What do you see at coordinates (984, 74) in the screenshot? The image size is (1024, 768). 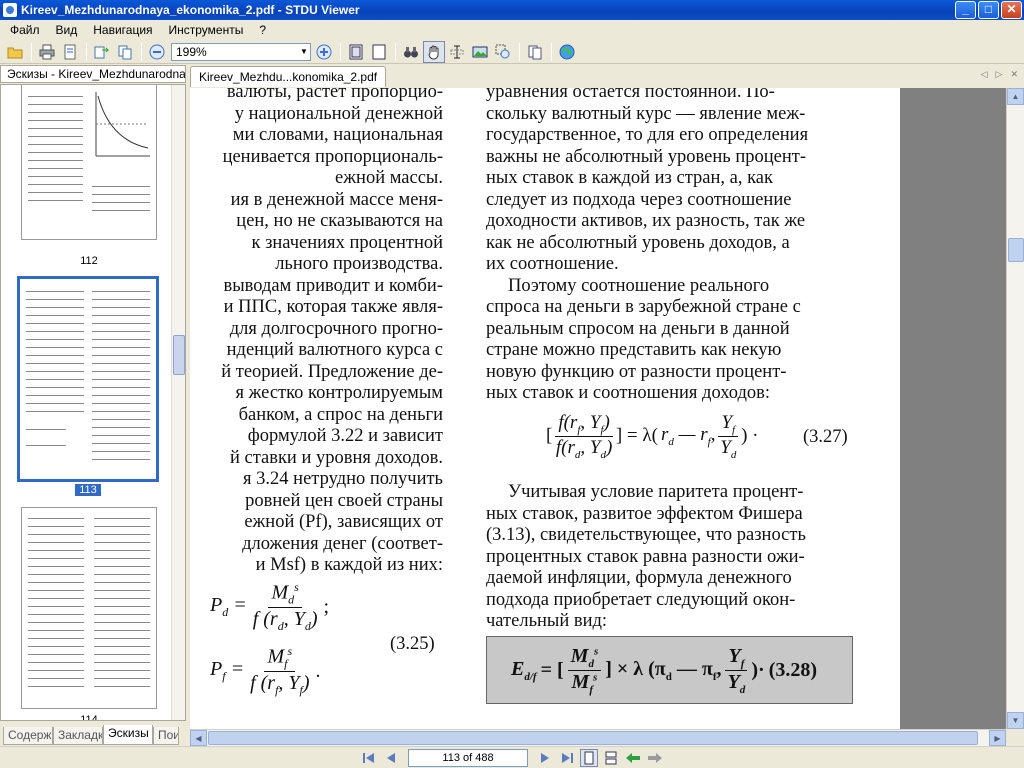 I see `tab-prev-icon: ◁` at bounding box center [984, 74].